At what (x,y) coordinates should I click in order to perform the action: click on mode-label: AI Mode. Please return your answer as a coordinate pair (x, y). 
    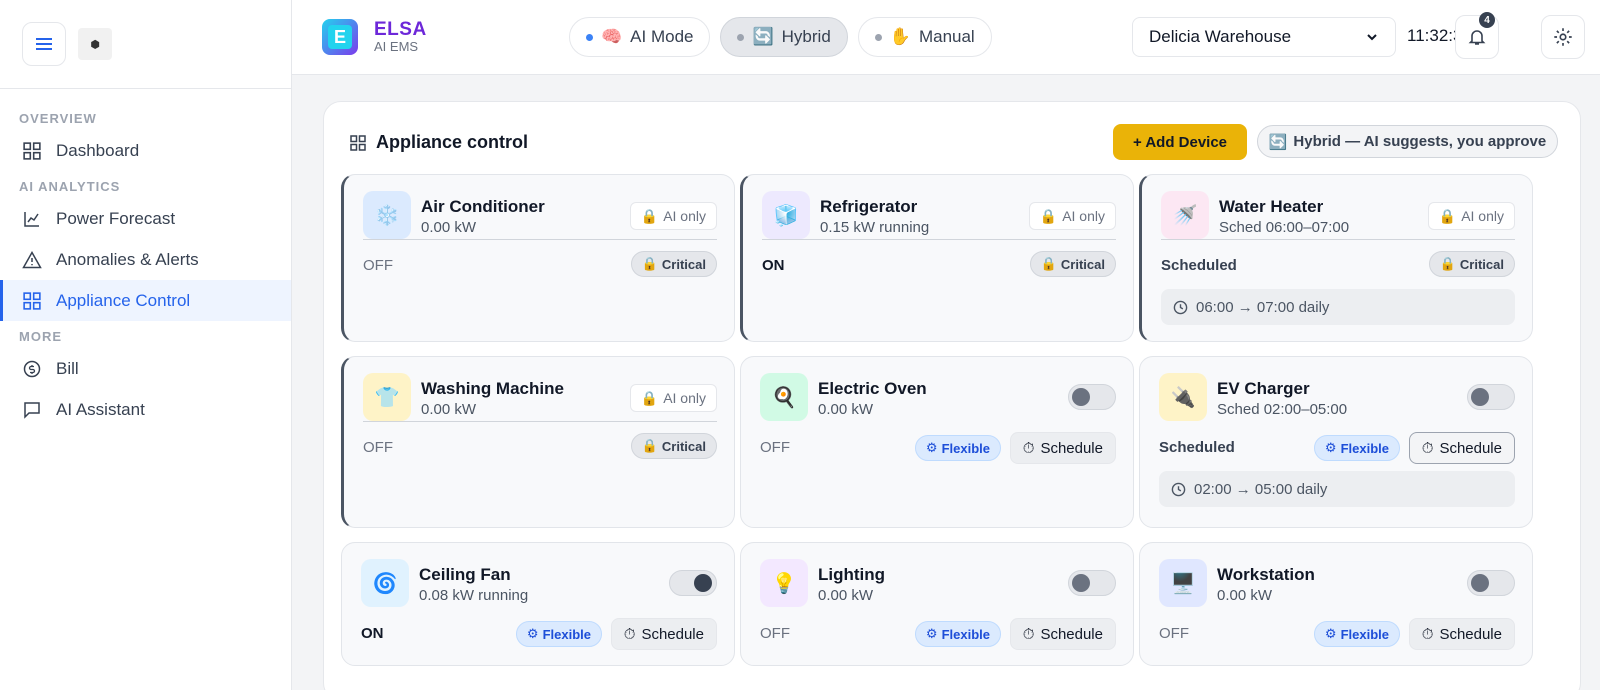
    Looking at the image, I should click on (662, 36).